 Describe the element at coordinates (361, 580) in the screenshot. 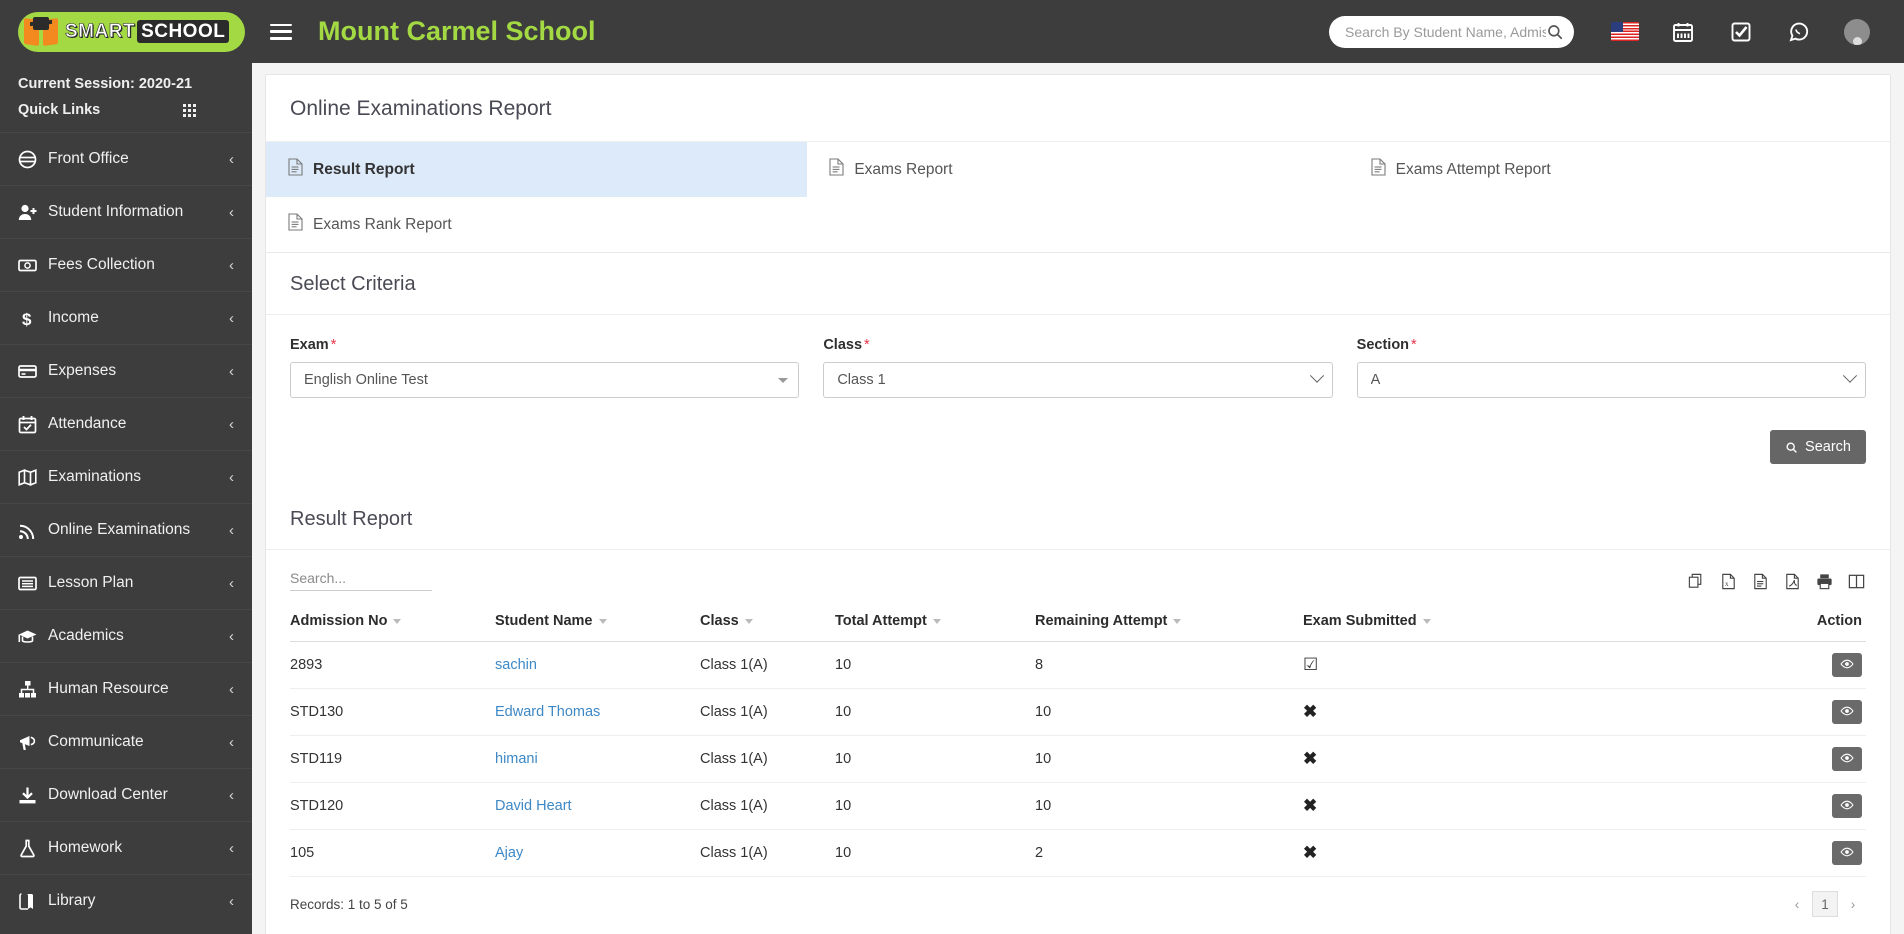

I see `table-search-input` at that location.